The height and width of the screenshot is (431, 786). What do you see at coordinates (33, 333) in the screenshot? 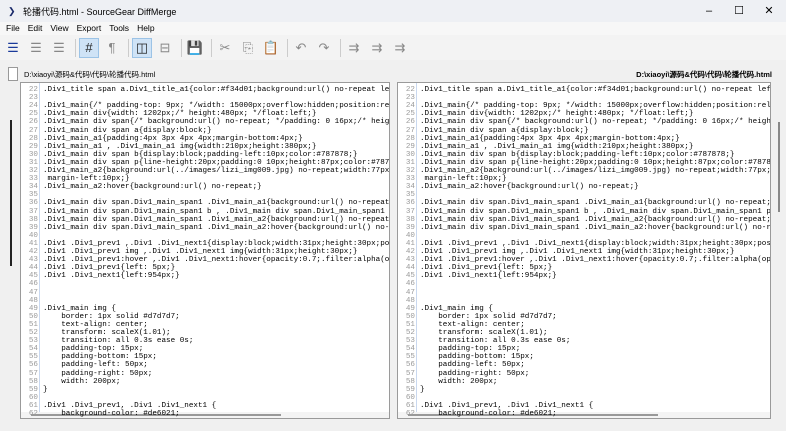
I see `line-number: 52` at bounding box center [33, 333].